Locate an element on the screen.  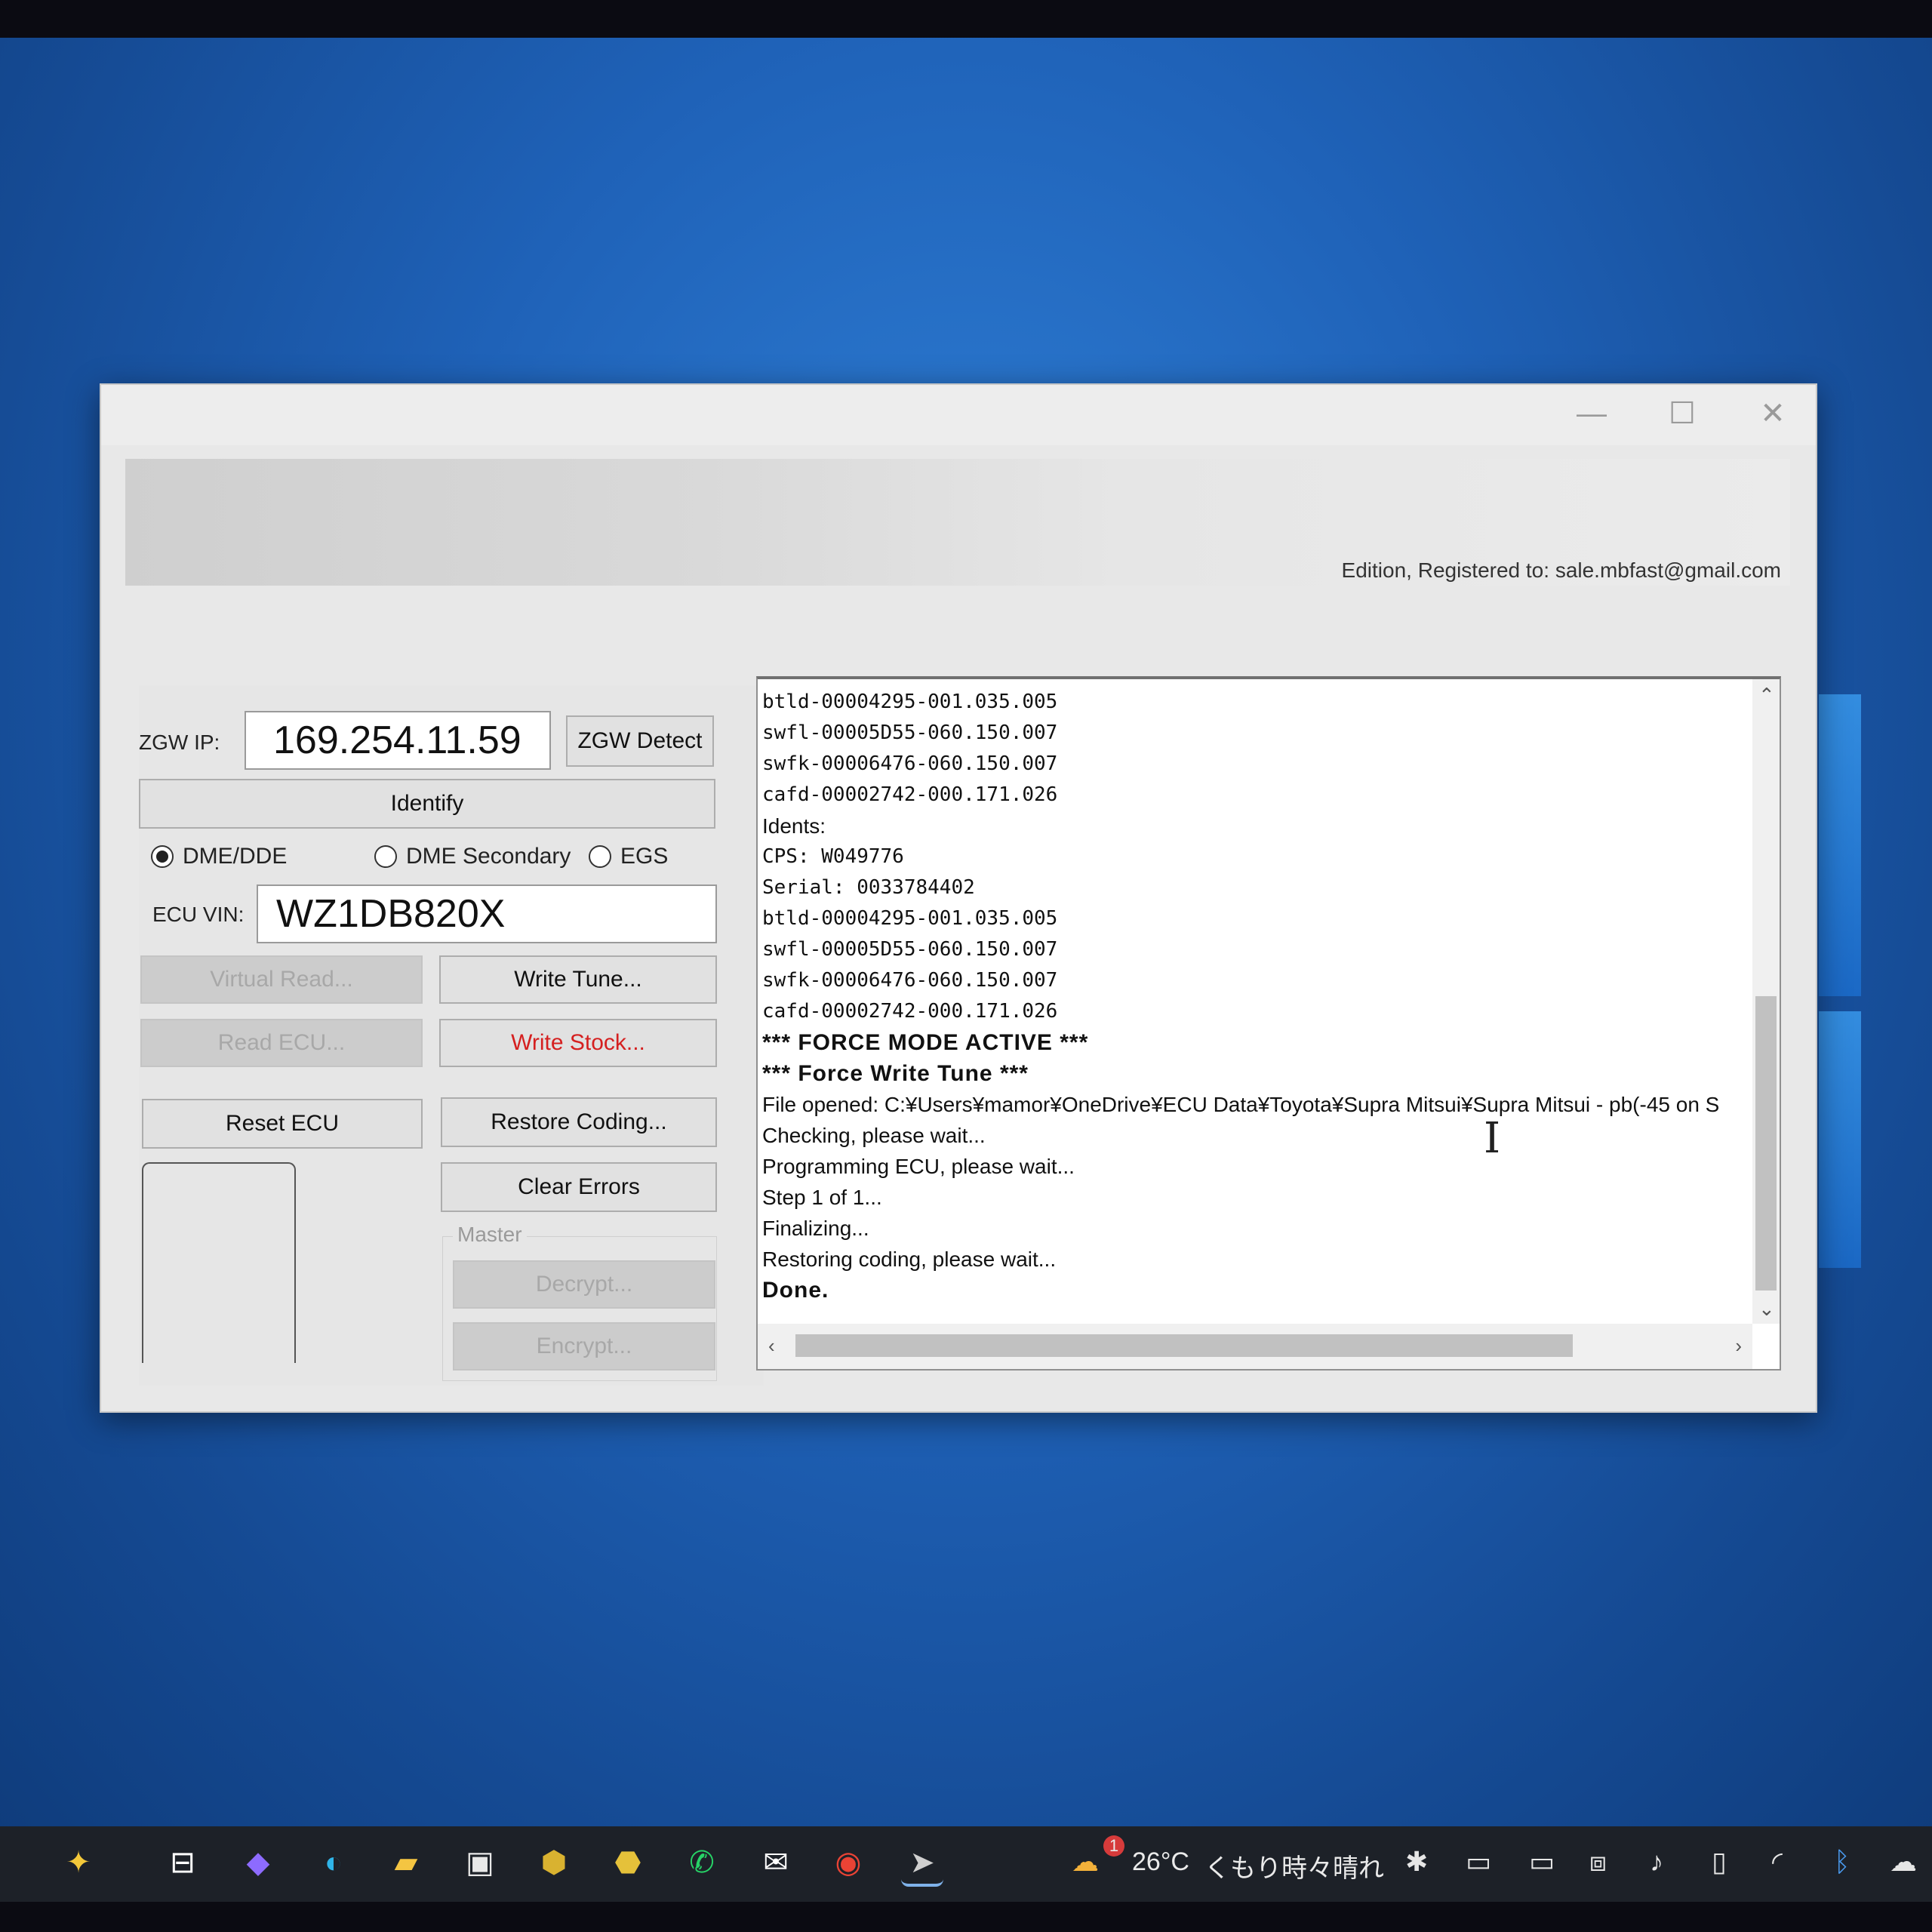
zgw-ip-label: ZGW IP: is located at coordinates (179, 742).